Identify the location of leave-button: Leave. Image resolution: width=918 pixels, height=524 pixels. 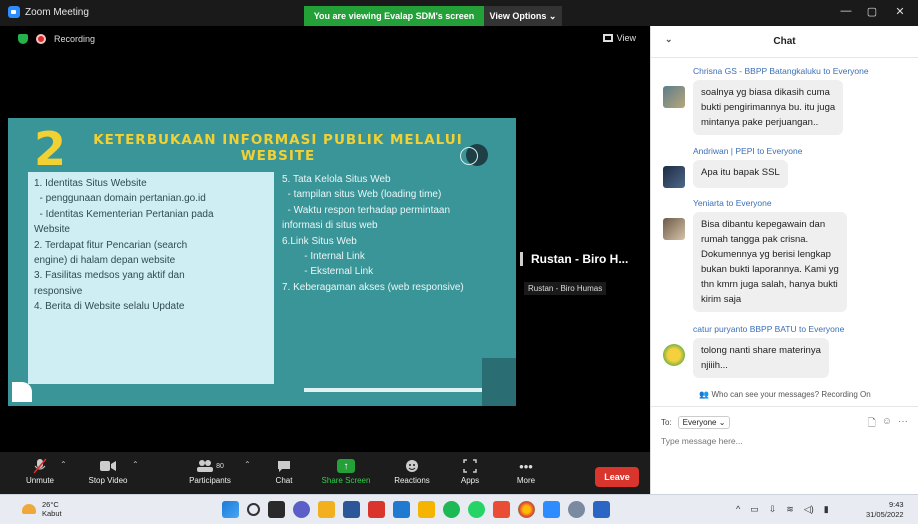
(617, 477).